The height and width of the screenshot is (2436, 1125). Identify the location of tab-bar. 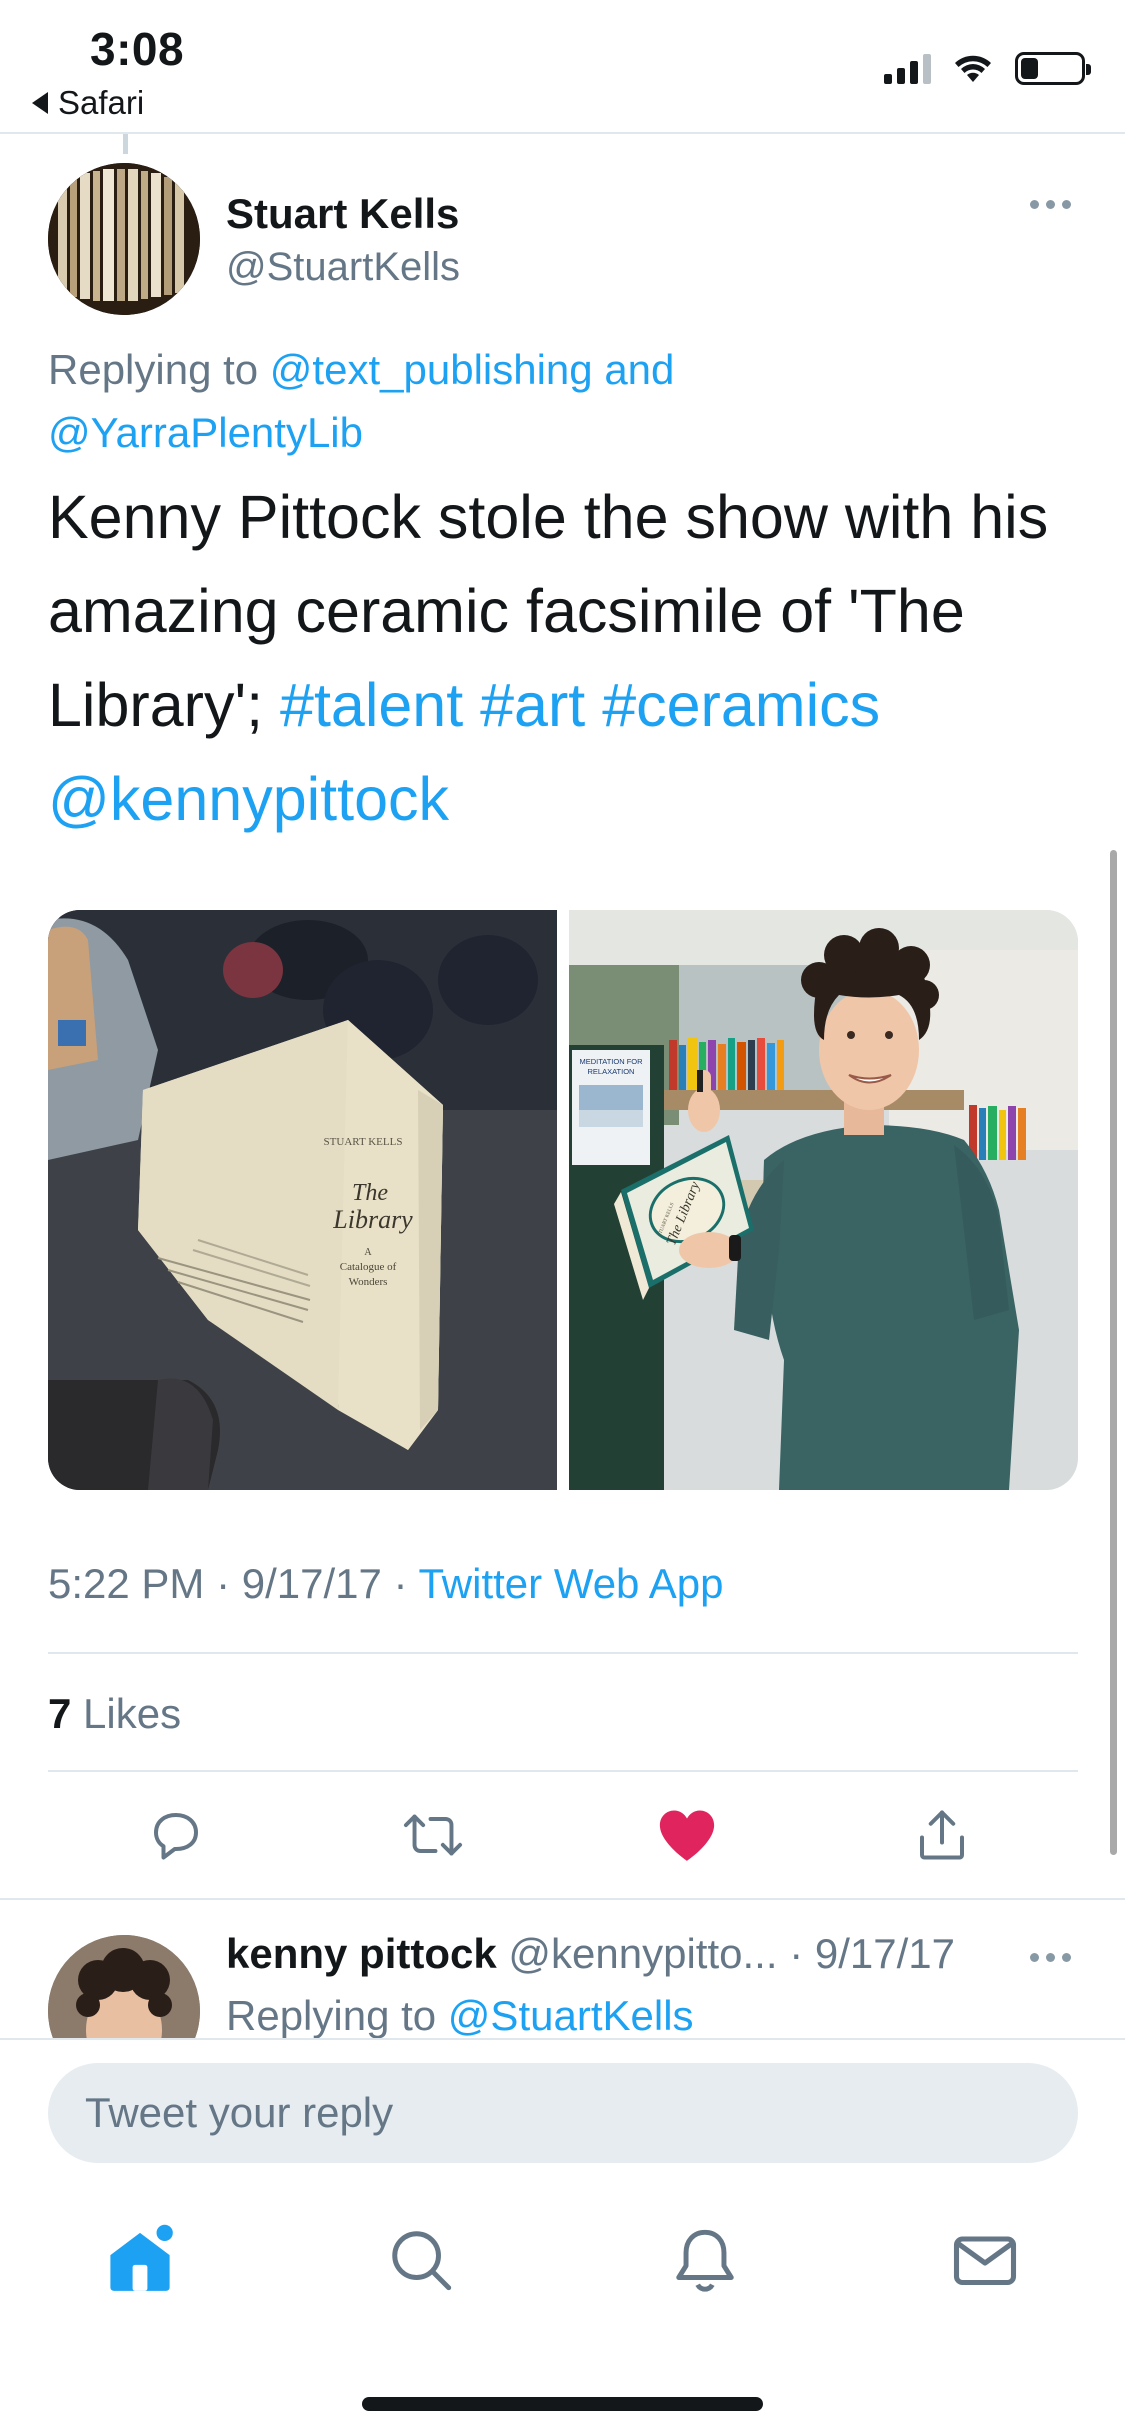
(562, 2270).